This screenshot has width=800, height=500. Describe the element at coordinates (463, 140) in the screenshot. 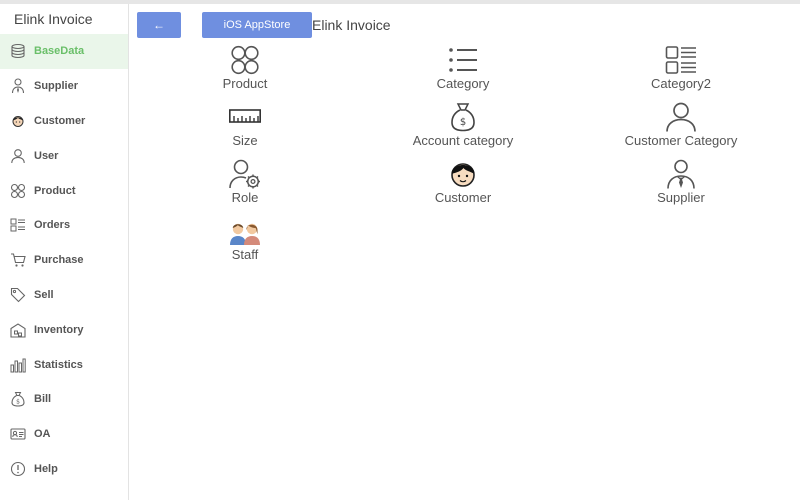

I see `tile-label: Account category` at that location.